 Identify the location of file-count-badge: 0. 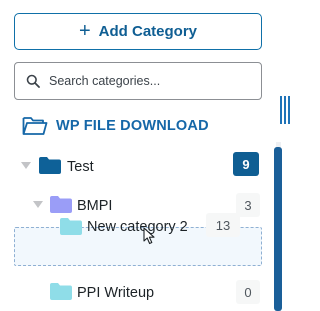
(248, 292).